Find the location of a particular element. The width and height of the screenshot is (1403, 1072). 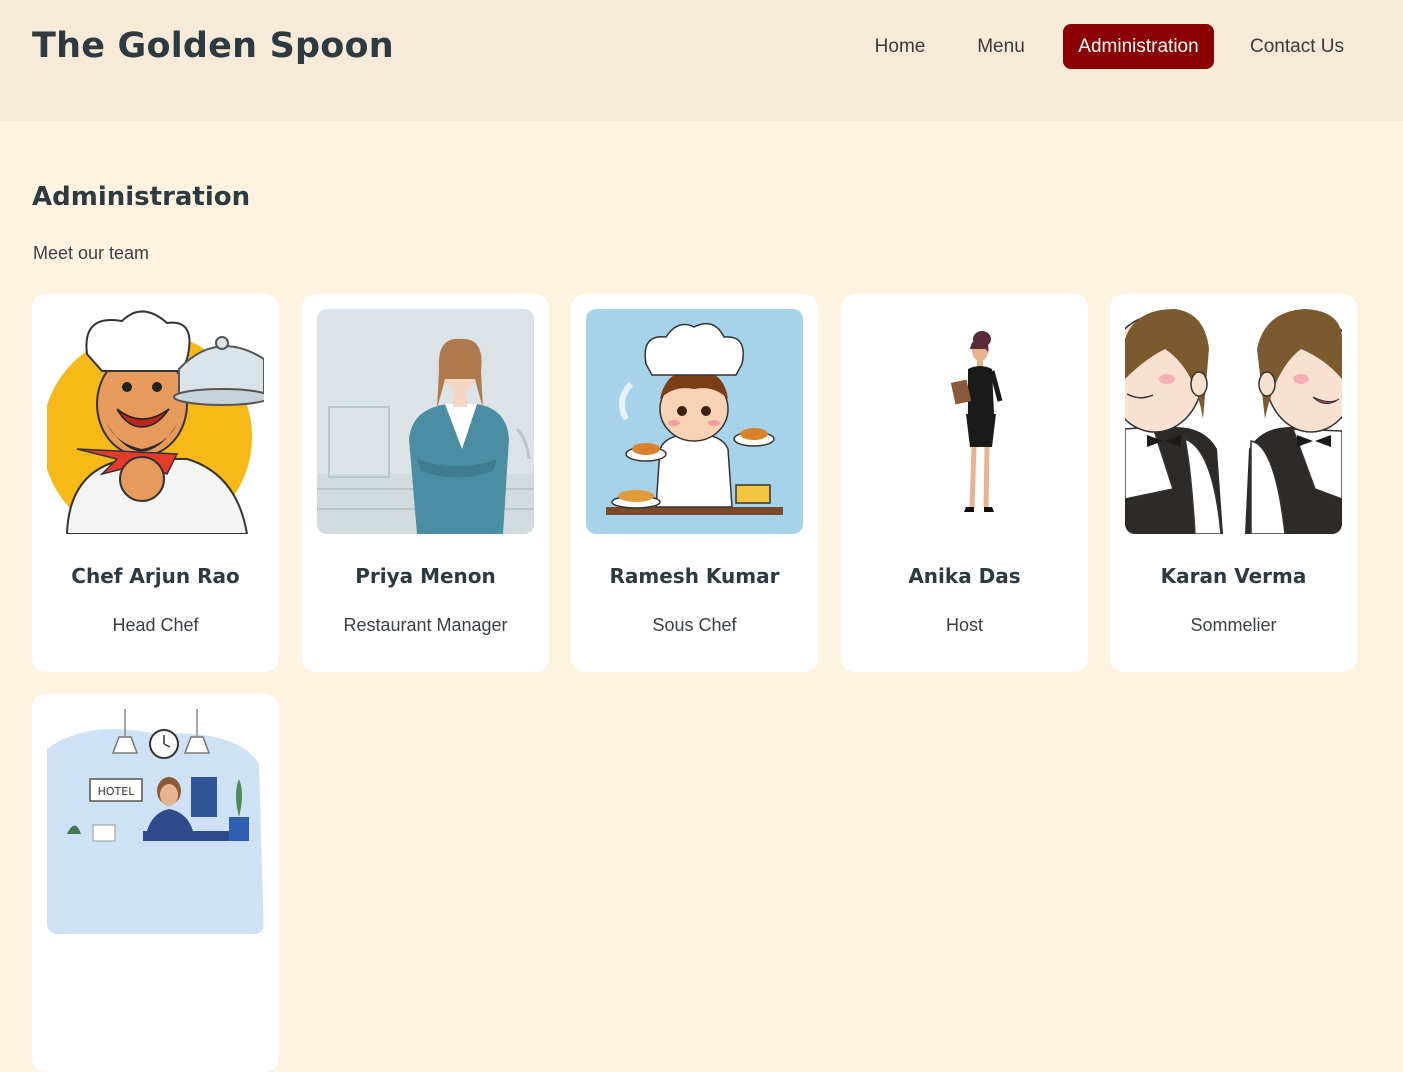

nav-contact-us: Contact Us is located at coordinates (1297, 46).